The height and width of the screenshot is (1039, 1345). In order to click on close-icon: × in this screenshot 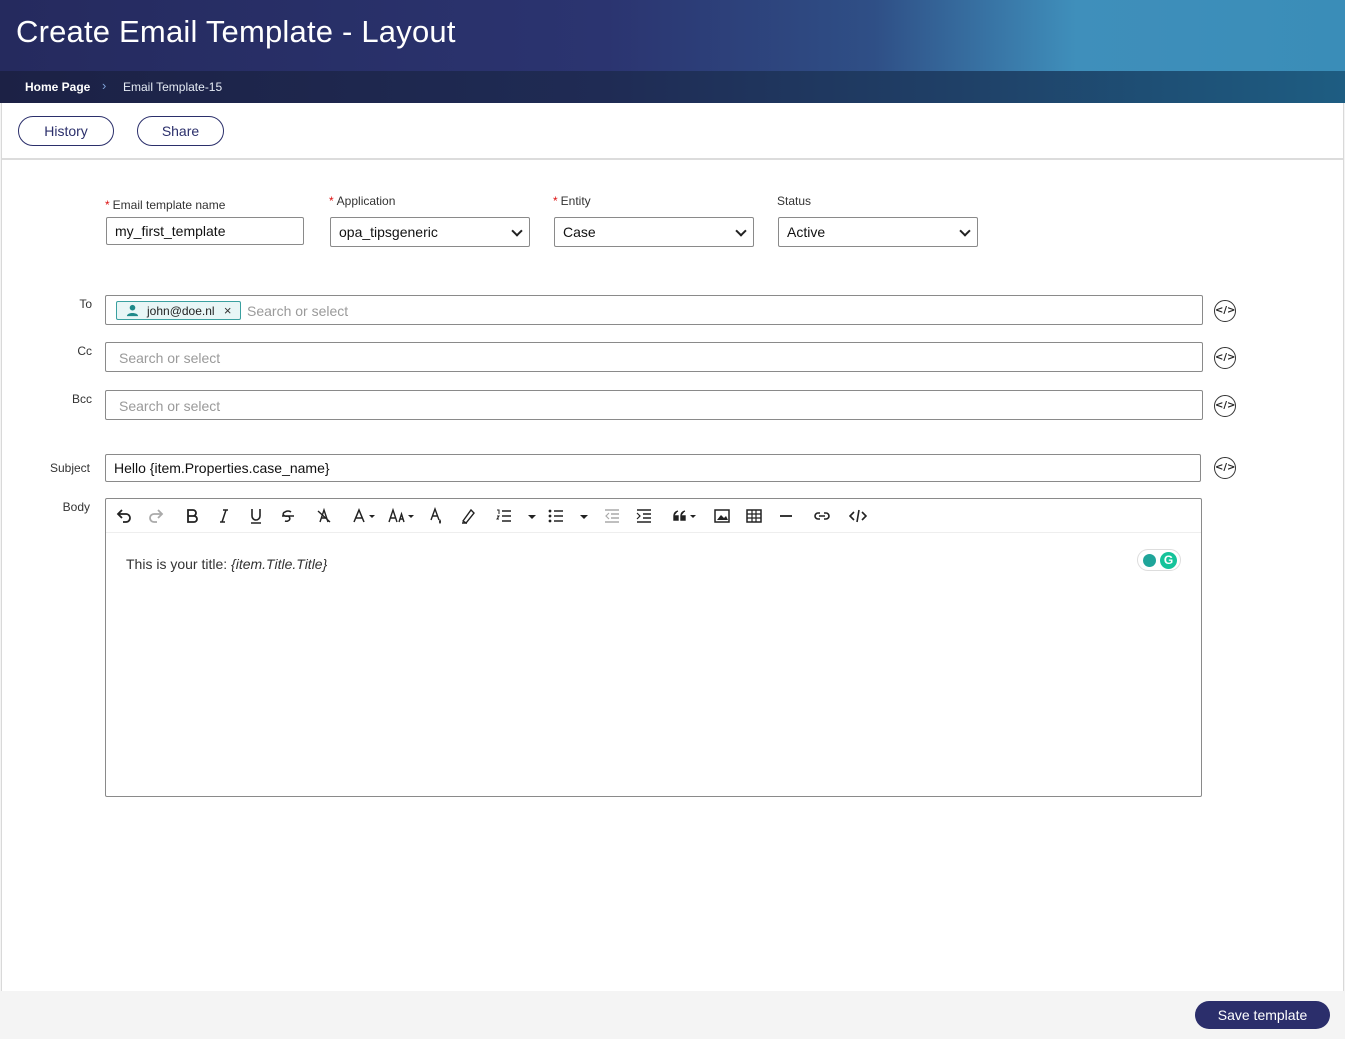, I will do `click(228, 310)`.